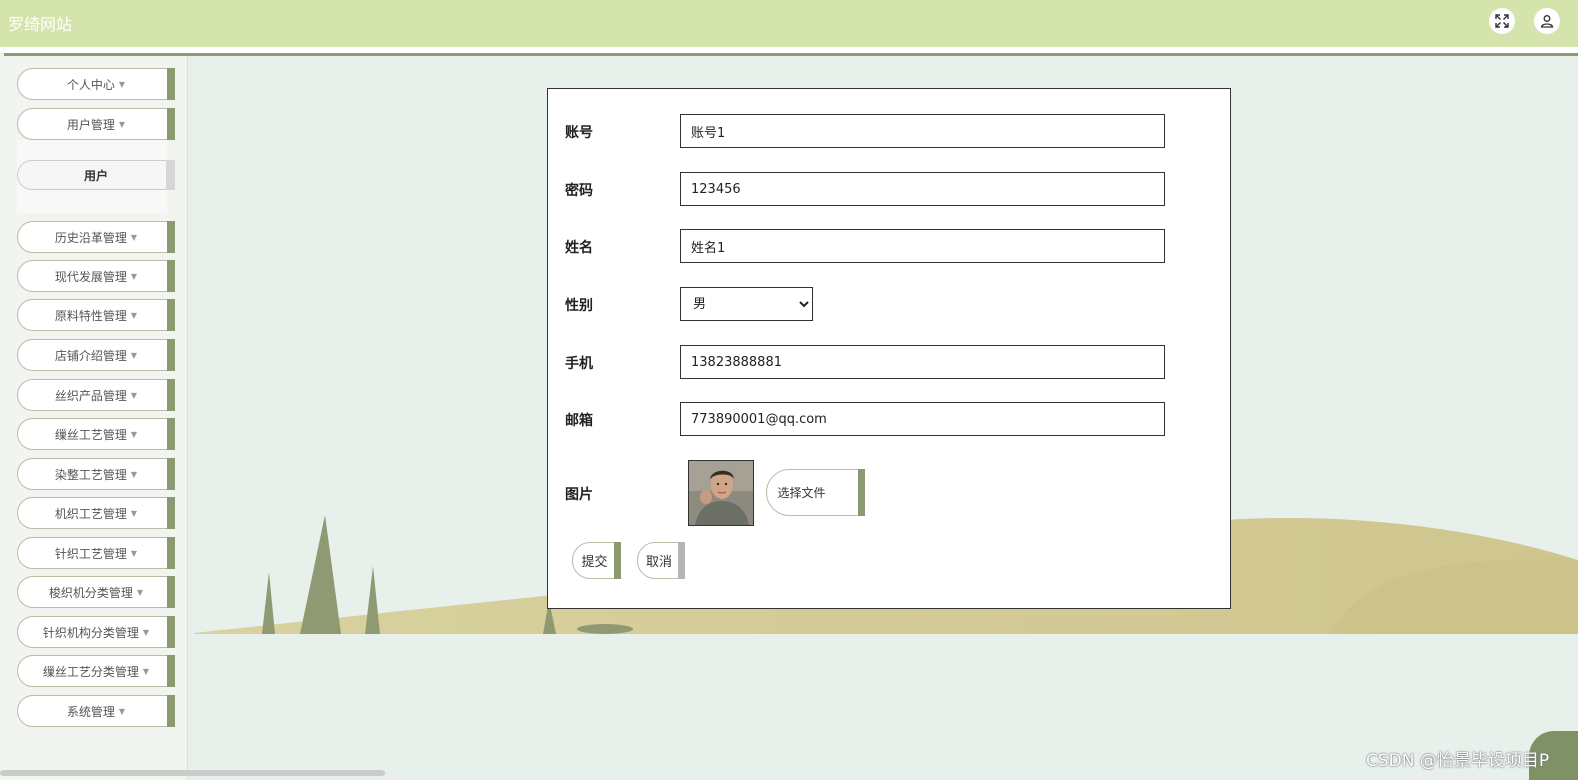  I want to click on email-input, so click(922, 419).